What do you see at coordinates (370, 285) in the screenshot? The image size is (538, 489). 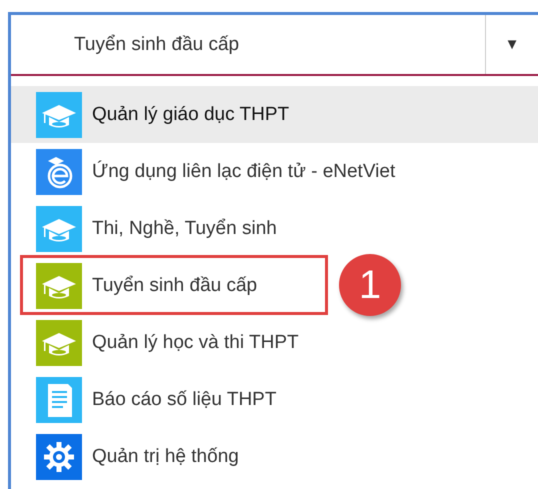 I see `step-number-badge: 1` at bounding box center [370, 285].